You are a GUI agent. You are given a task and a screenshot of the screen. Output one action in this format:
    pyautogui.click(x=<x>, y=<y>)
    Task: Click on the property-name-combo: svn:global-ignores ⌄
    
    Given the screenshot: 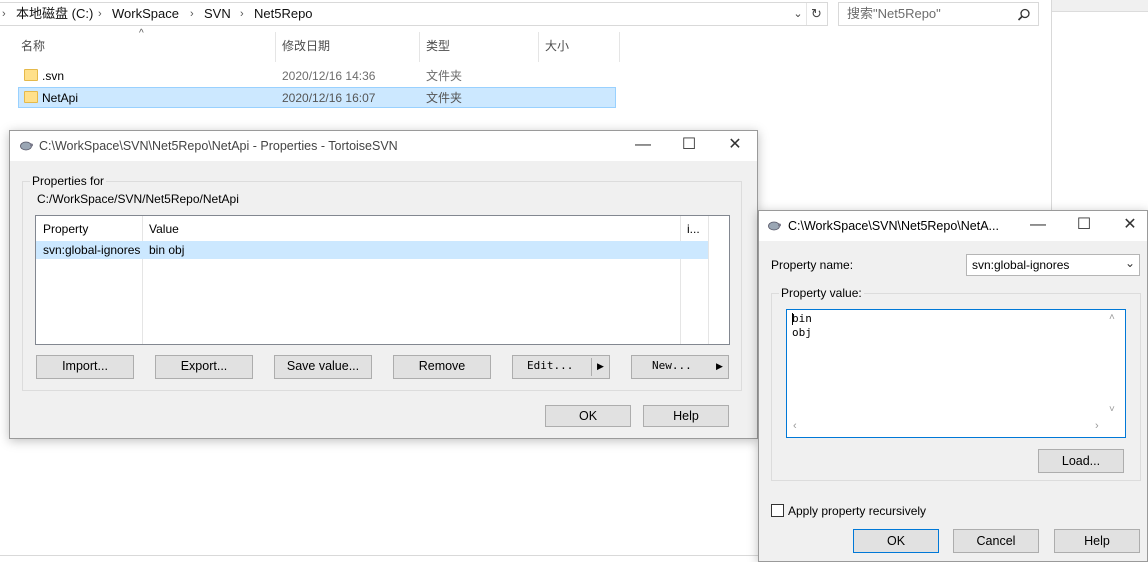 What is the action you would take?
    pyautogui.click(x=1053, y=265)
    